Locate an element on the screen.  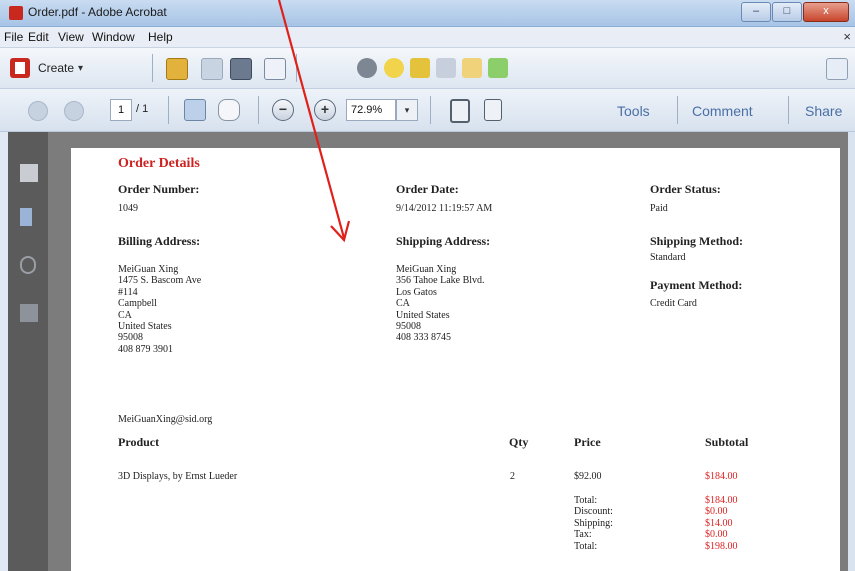
shipping-line: 408 333 8745 is located at coordinates (423, 338).